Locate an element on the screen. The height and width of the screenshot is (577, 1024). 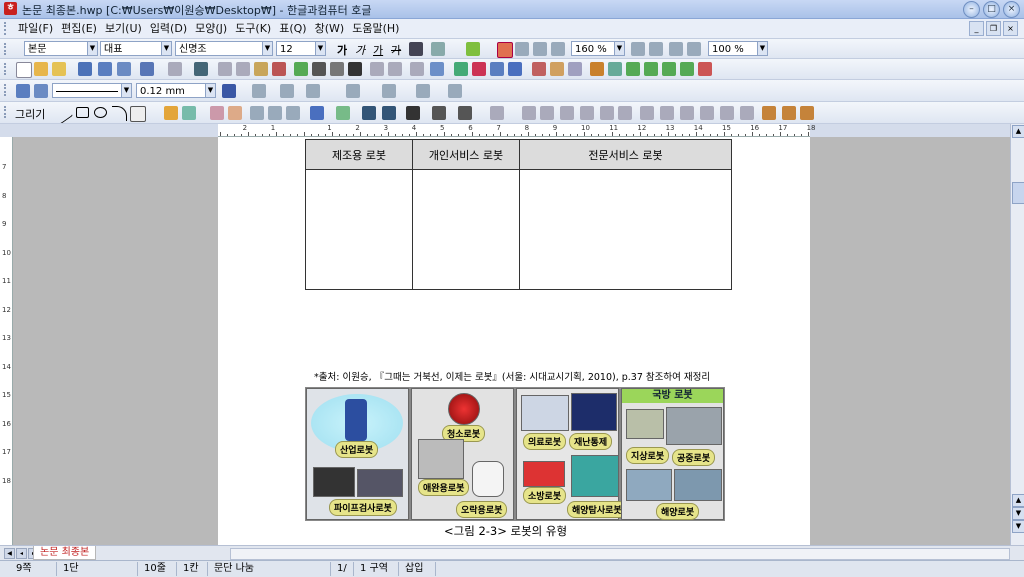
split-icon is located at coordinates (355, 69).